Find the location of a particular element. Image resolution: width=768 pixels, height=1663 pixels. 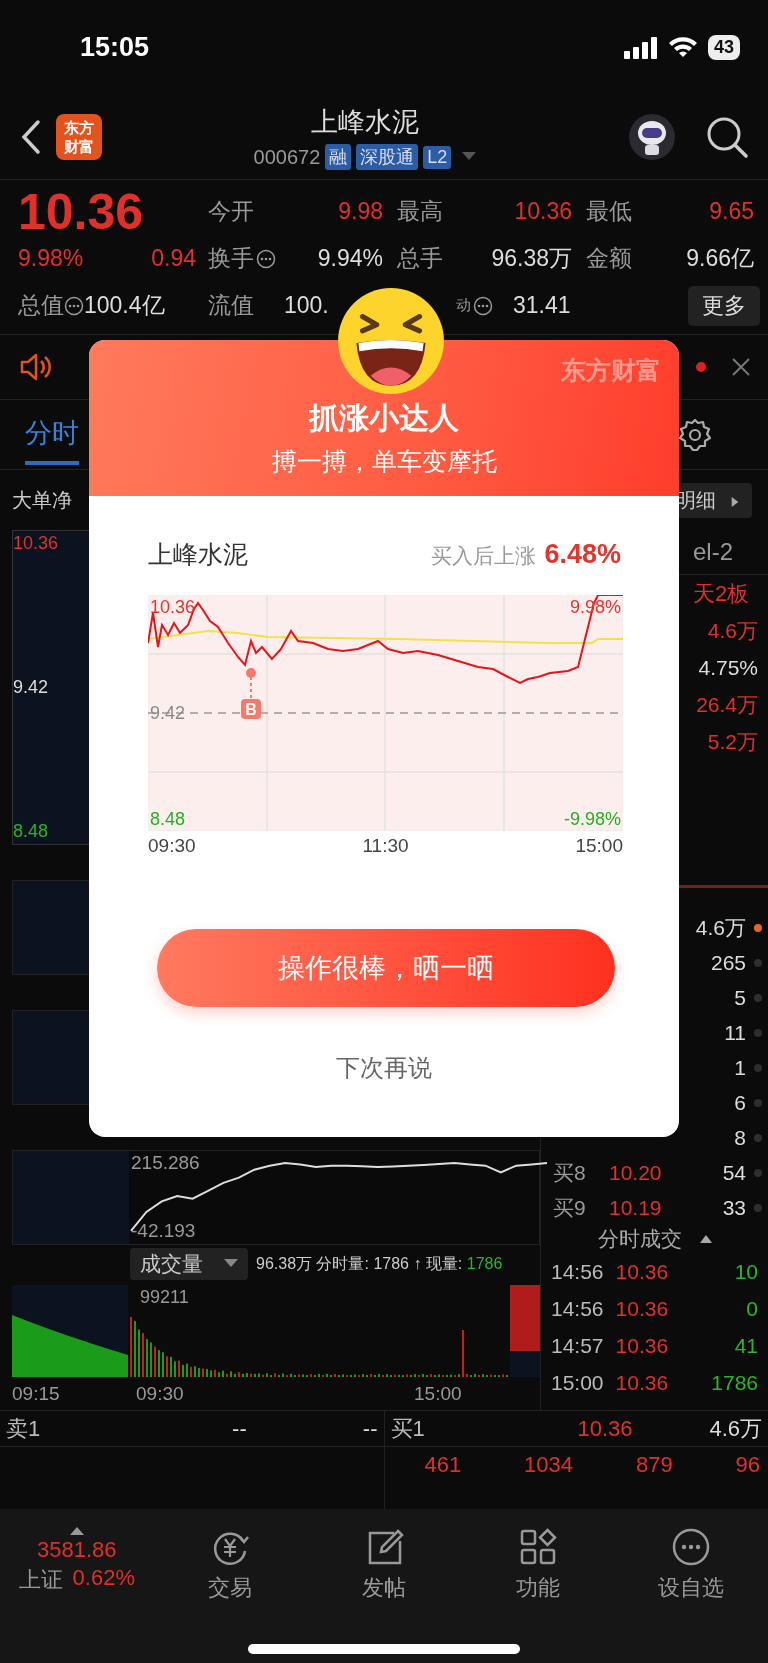

data-value: 4.6万 is located at coordinates (732, 630).